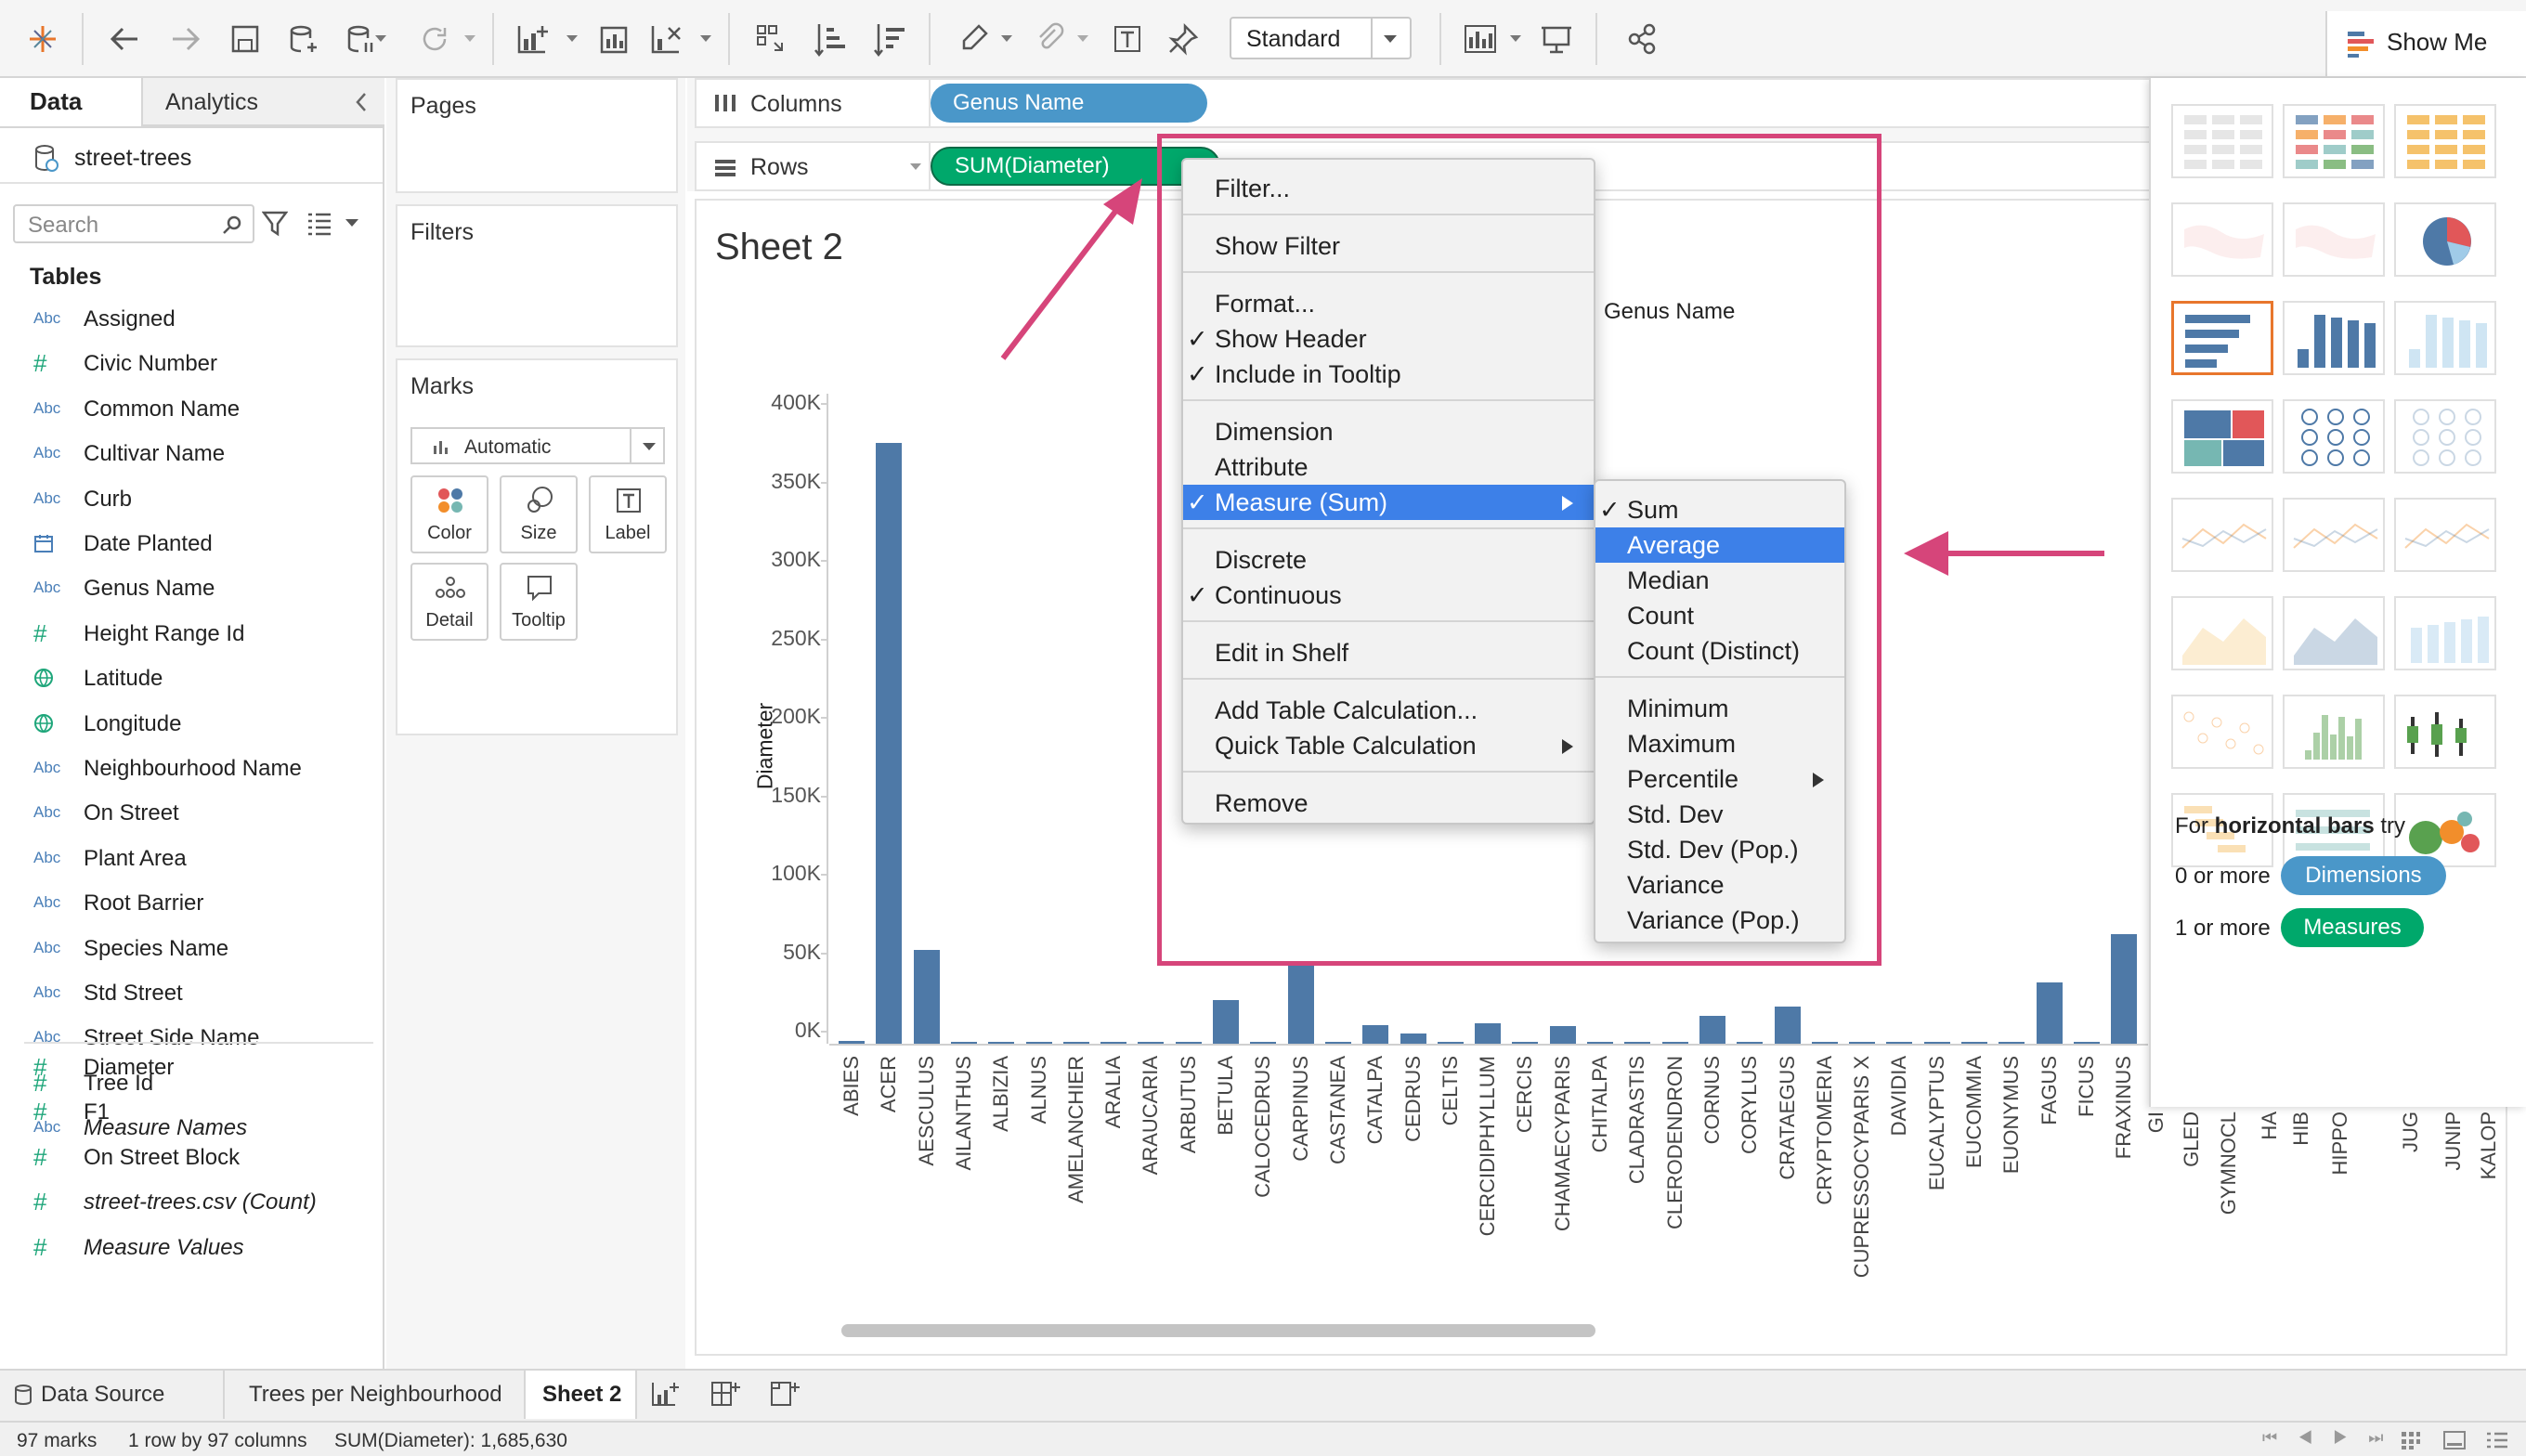 The image size is (2526, 1456). I want to click on fix-axes-icon, so click(1183, 39).